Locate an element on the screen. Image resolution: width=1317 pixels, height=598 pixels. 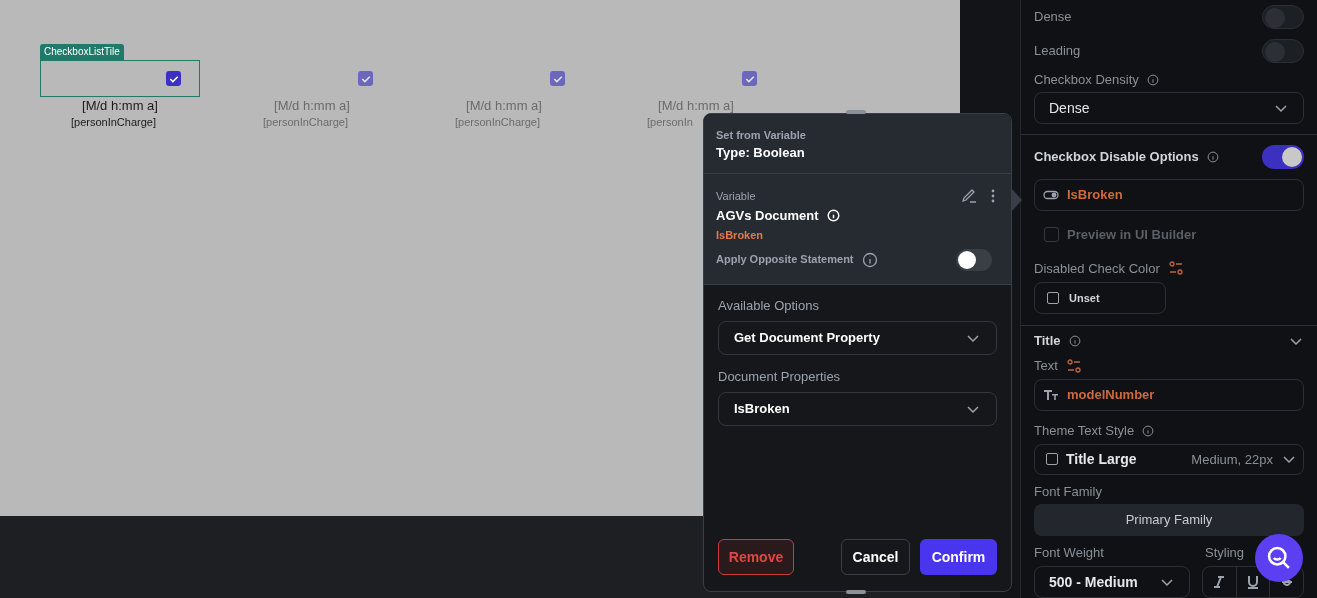
field-label: Theme Text Style is located at coordinates (1084, 430).